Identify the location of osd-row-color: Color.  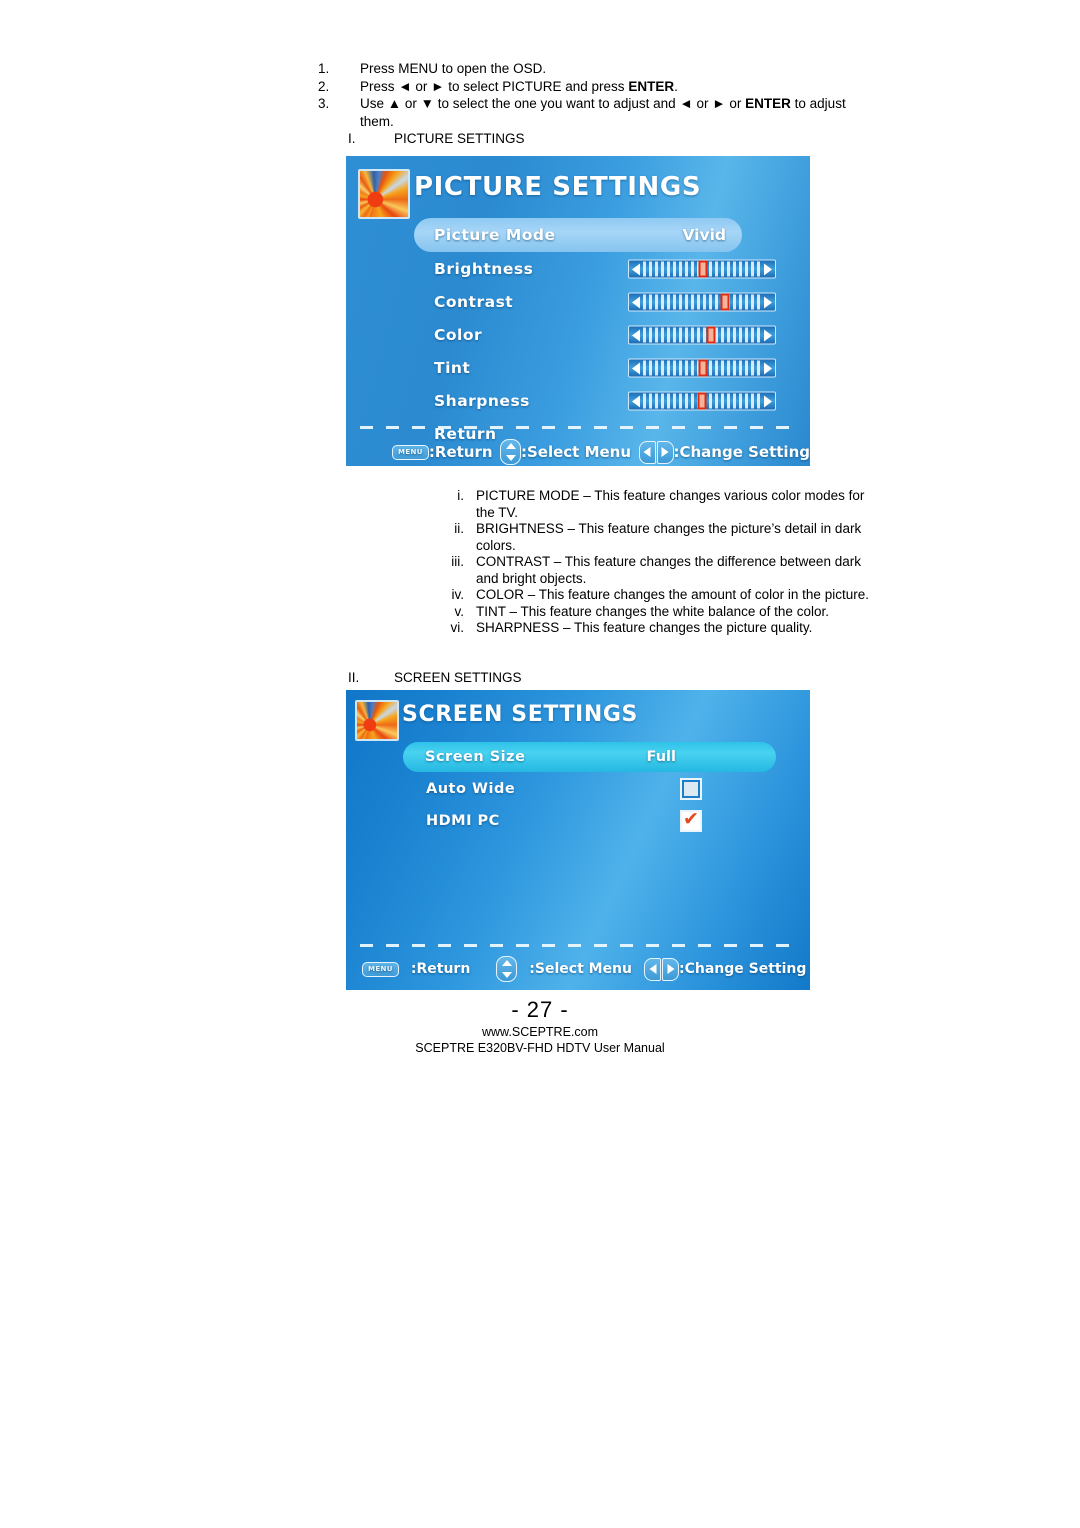
(578, 335).